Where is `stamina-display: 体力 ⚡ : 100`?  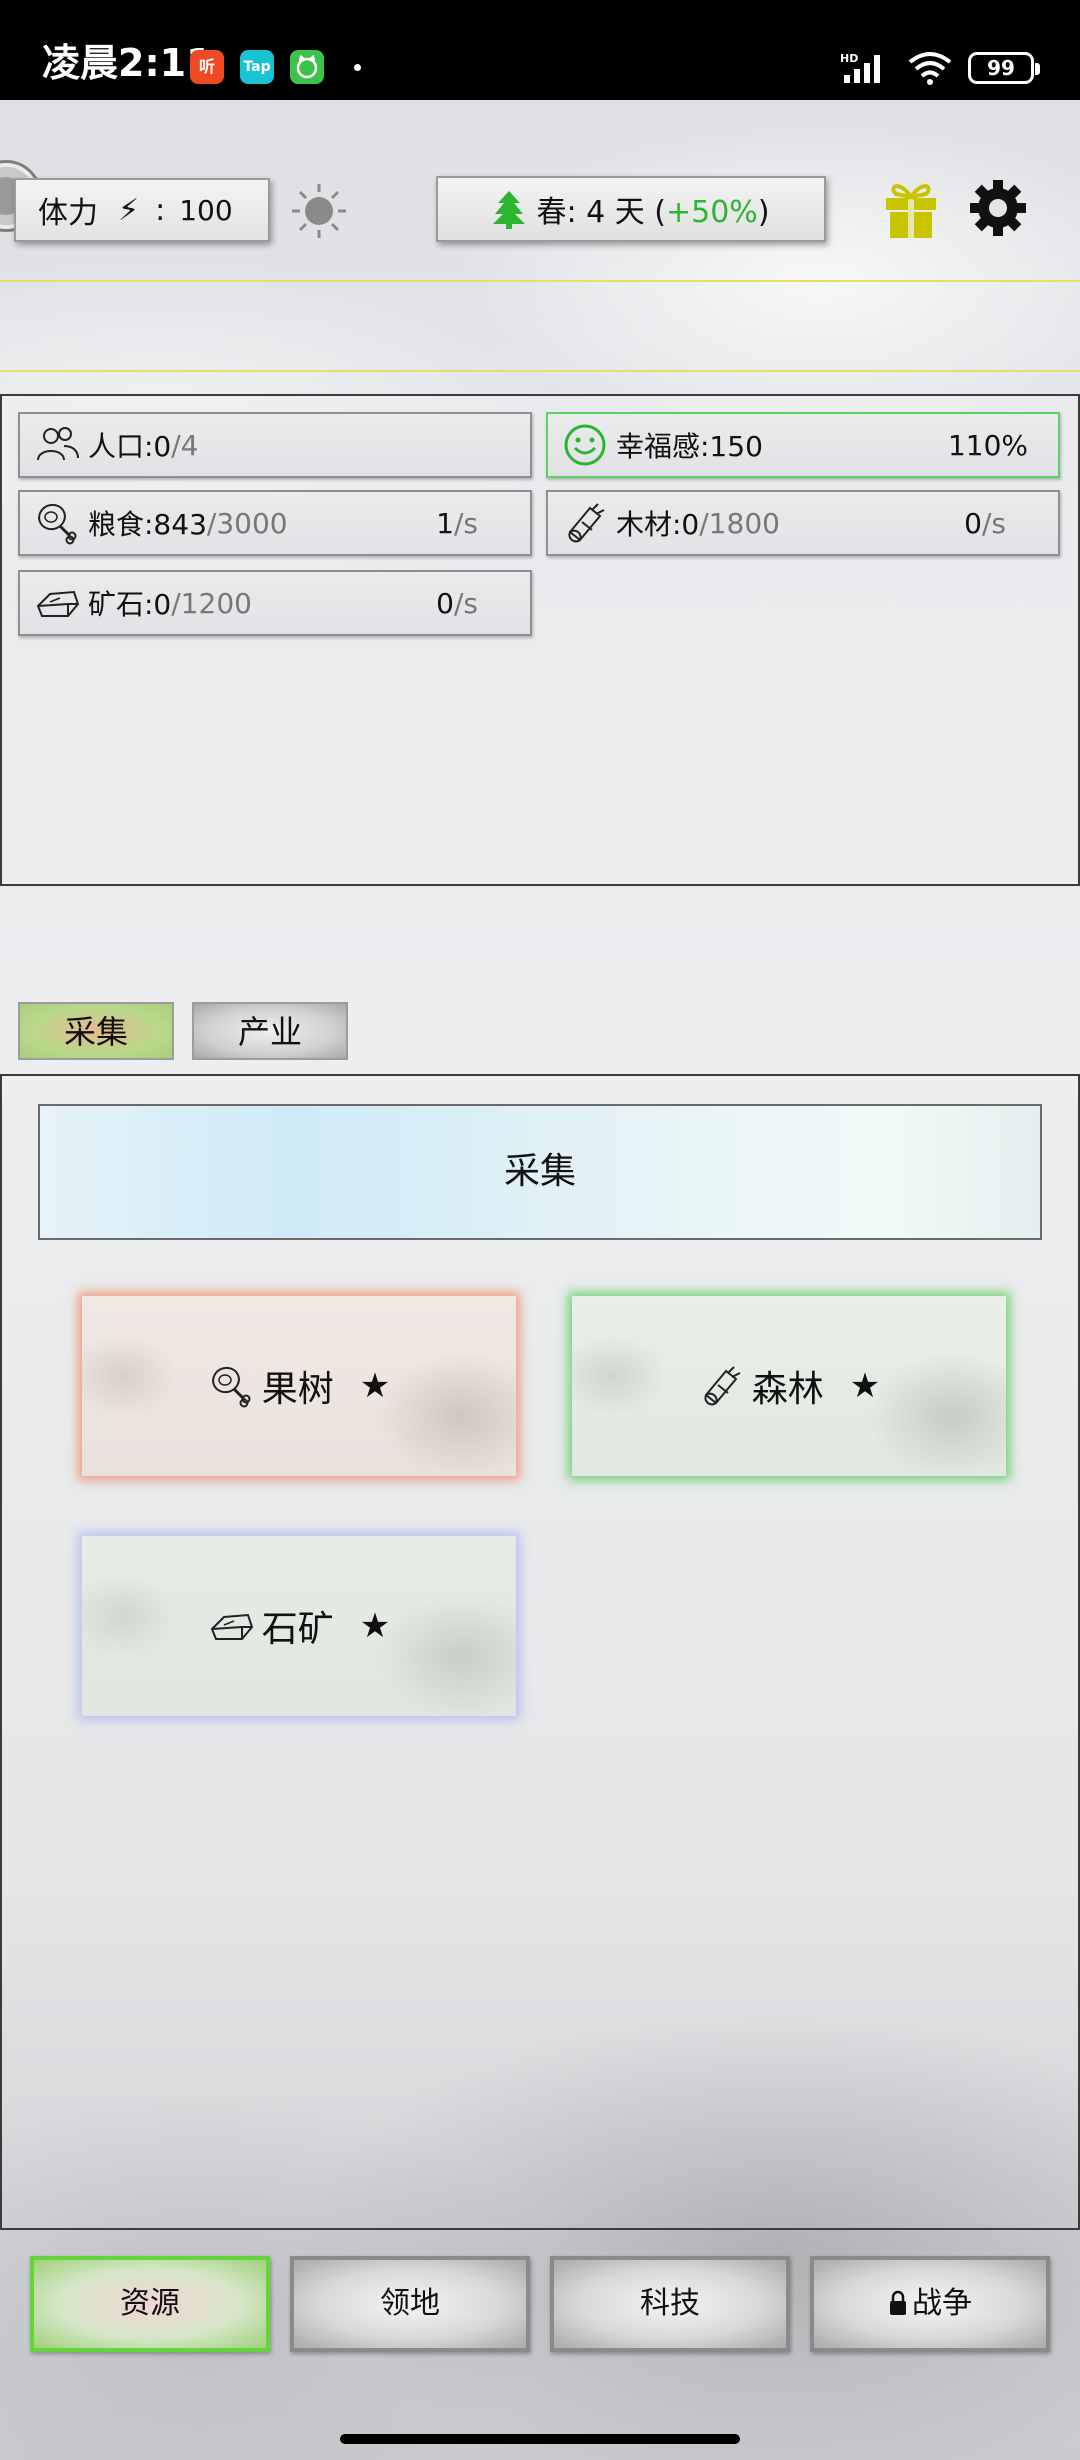
stamina-display: 体力 ⚡ : 100 is located at coordinates (142, 210).